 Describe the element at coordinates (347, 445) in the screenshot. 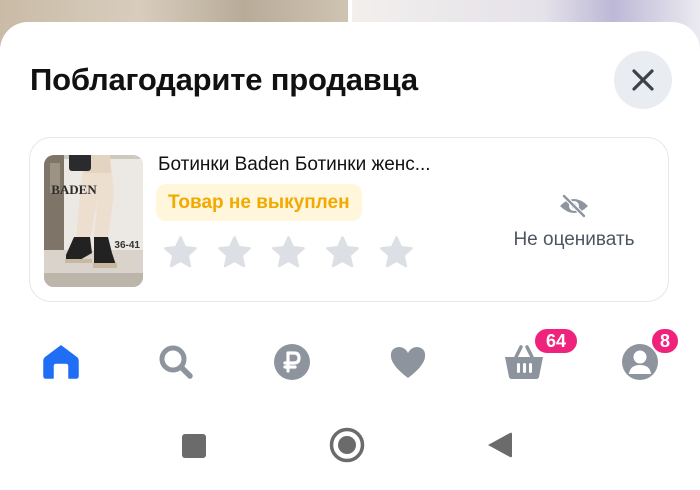

I see `home-circle-icon` at that location.